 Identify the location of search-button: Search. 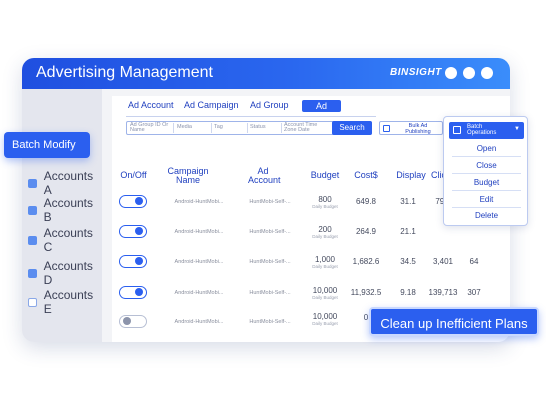
(352, 128).